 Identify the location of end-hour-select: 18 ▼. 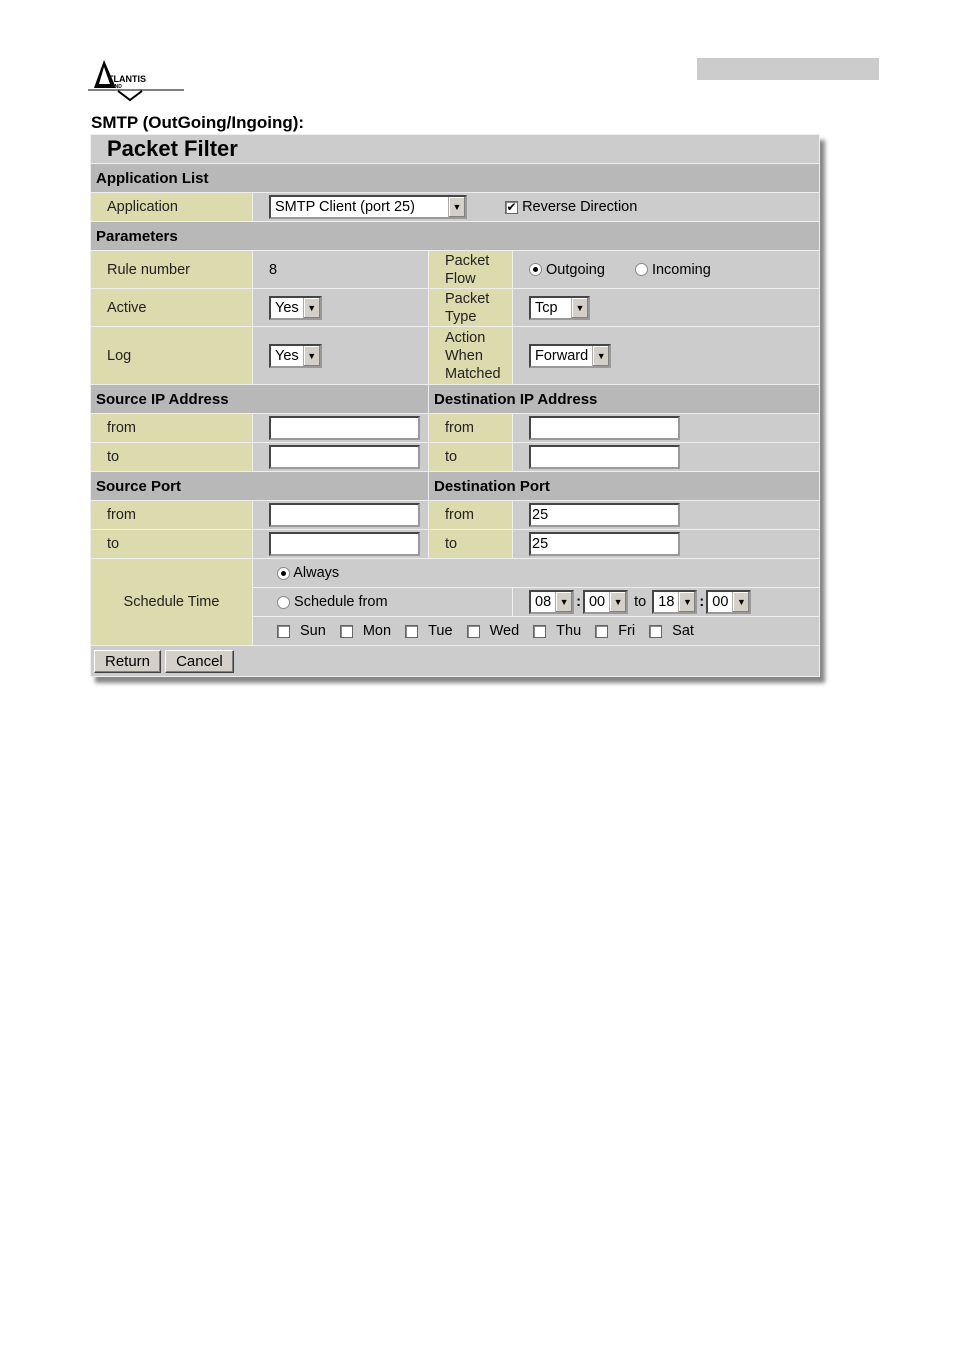
(675, 602).